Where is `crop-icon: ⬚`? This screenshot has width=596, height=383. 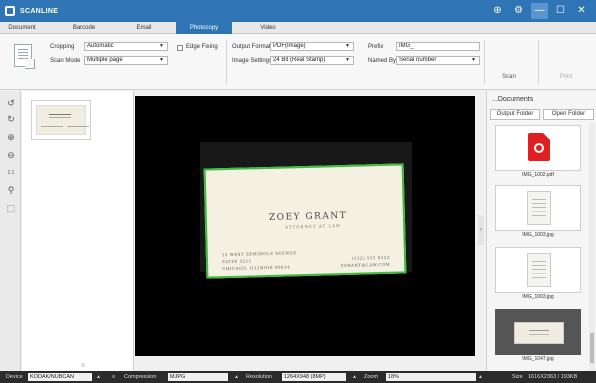 crop-icon: ⬚ is located at coordinates (11, 208).